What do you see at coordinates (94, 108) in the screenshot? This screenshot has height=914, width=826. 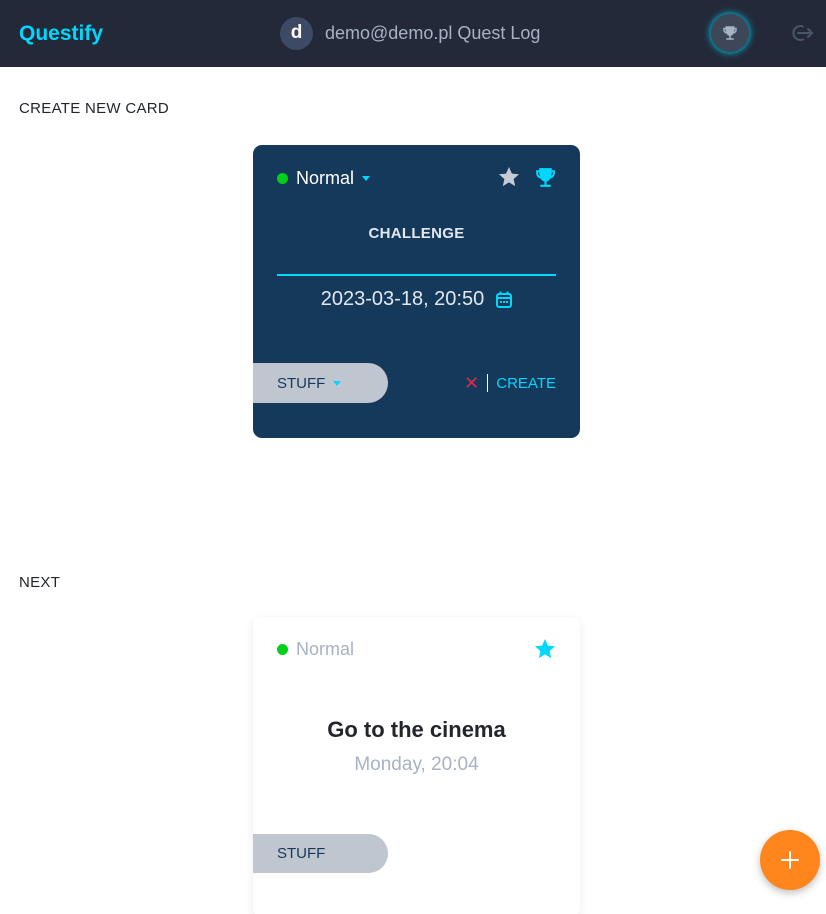 I see `section-title-create: CREATE NEW CARD` at bounding box center [94, 108].